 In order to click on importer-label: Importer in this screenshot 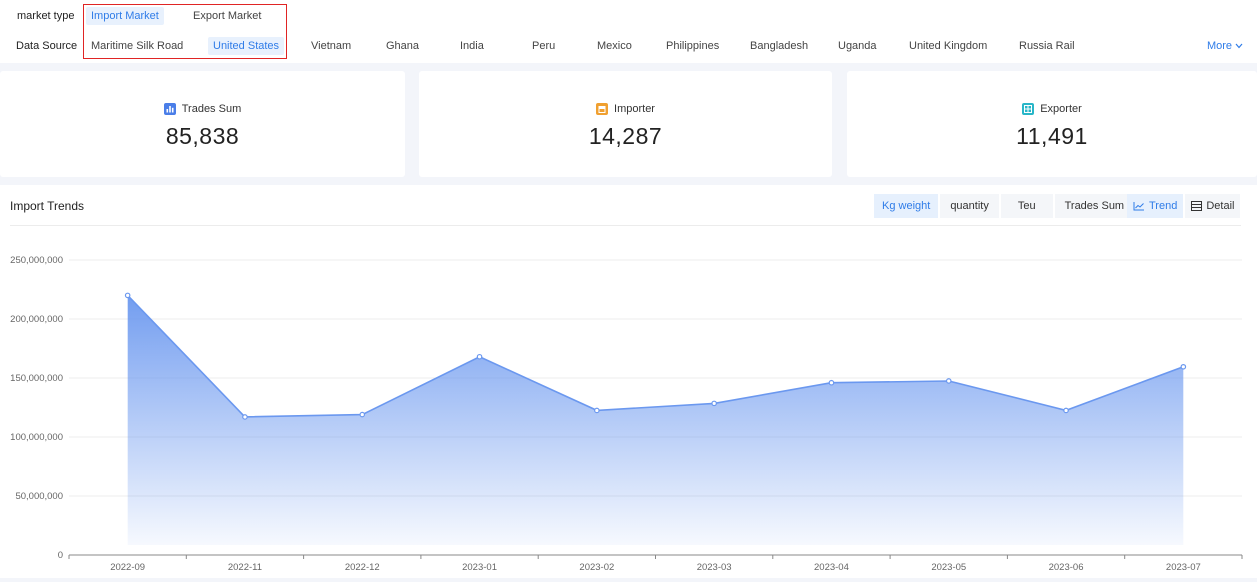, I will do `click(634, 109)`.